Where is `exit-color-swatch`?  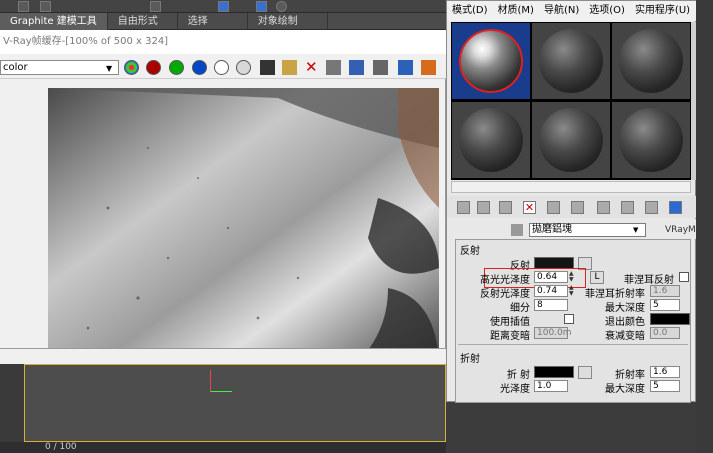 exit-color-swatch is located at coordinates (670, 319).